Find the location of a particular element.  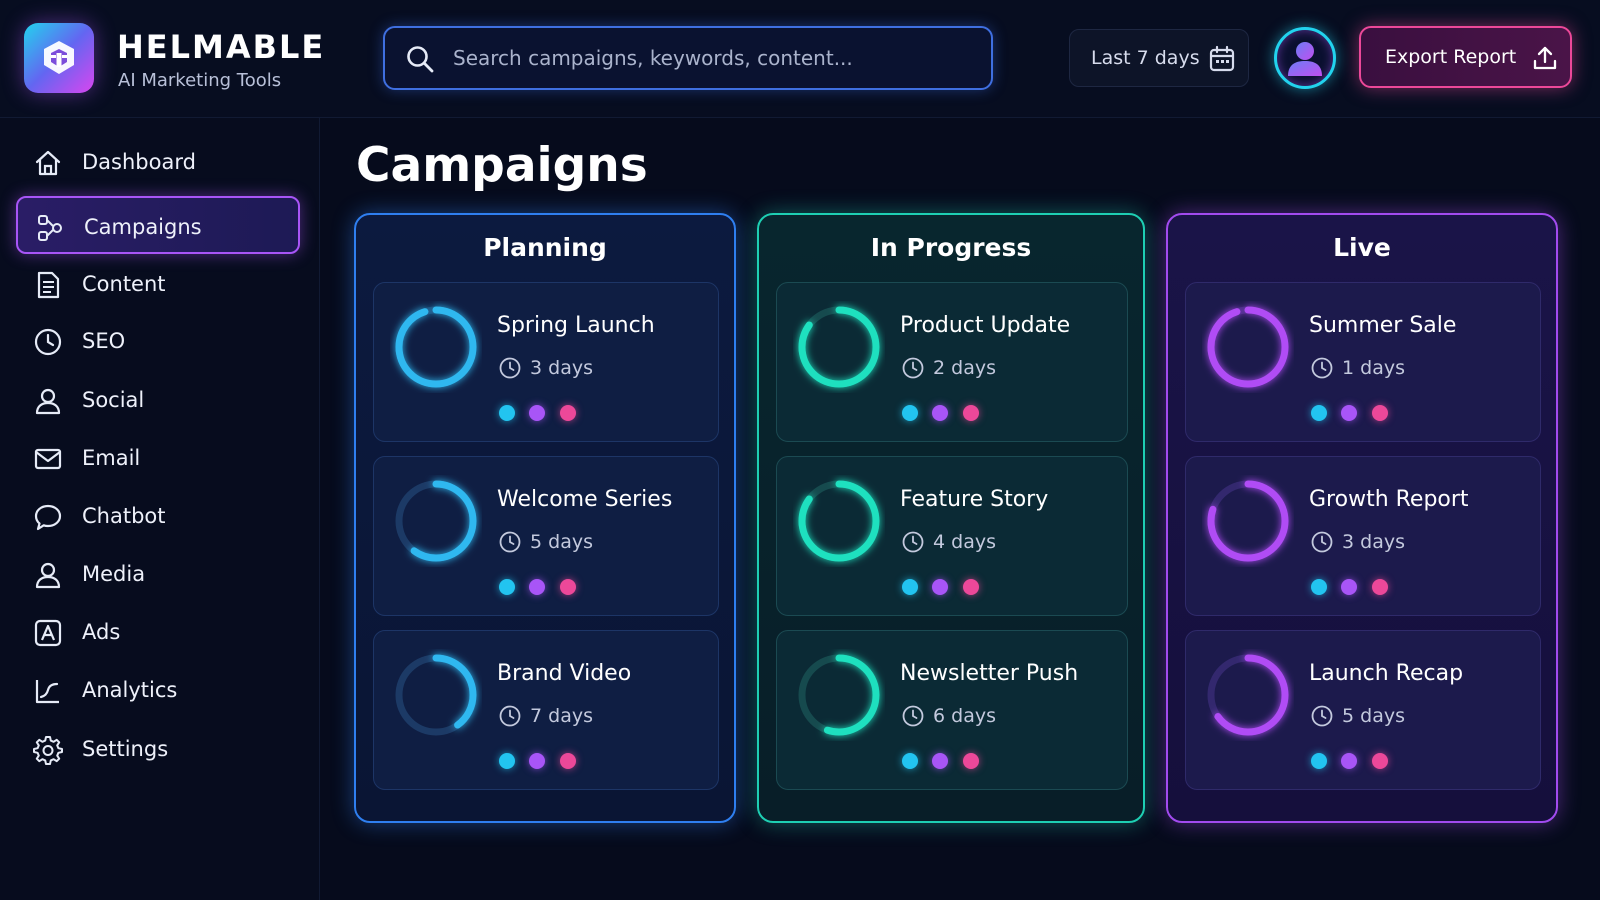

campaign-card: Brand Video 7 days is located at coordinates (546, 710).